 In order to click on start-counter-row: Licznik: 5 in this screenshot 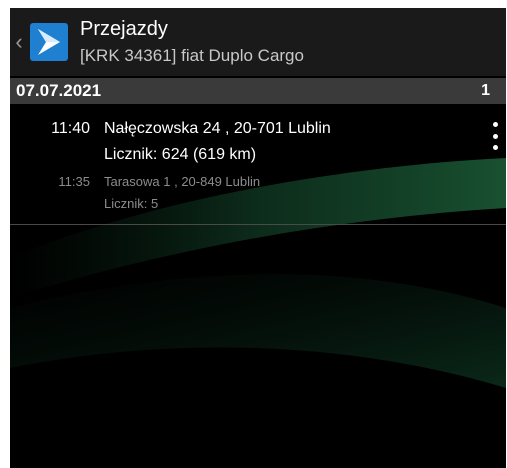, I will do `click(124, 203)`.